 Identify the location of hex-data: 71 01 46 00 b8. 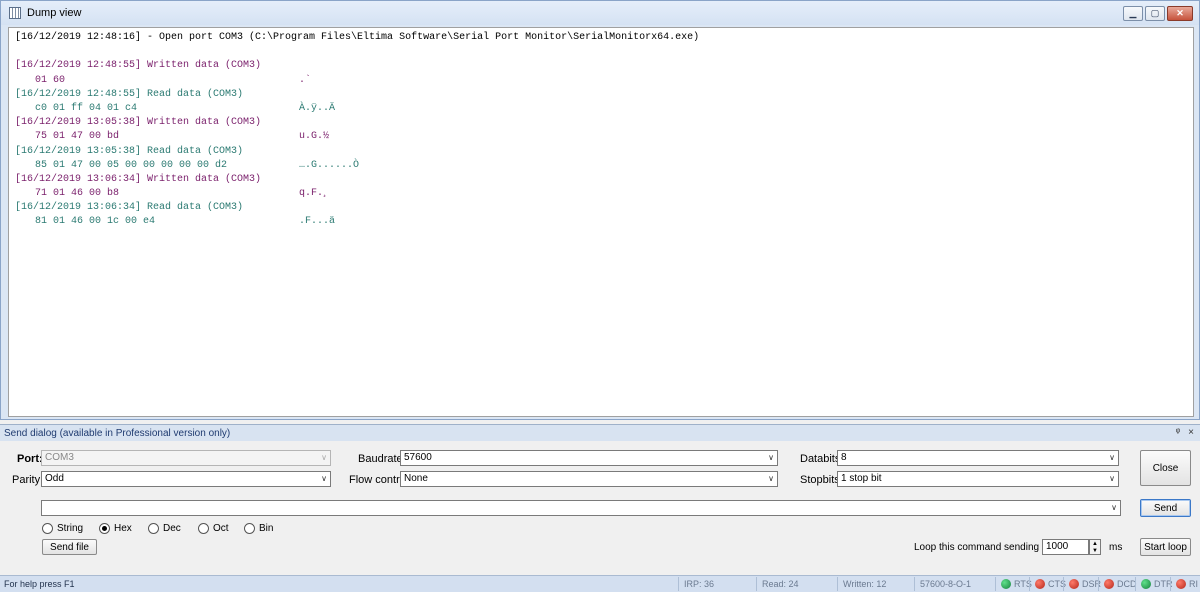
(77, 194).